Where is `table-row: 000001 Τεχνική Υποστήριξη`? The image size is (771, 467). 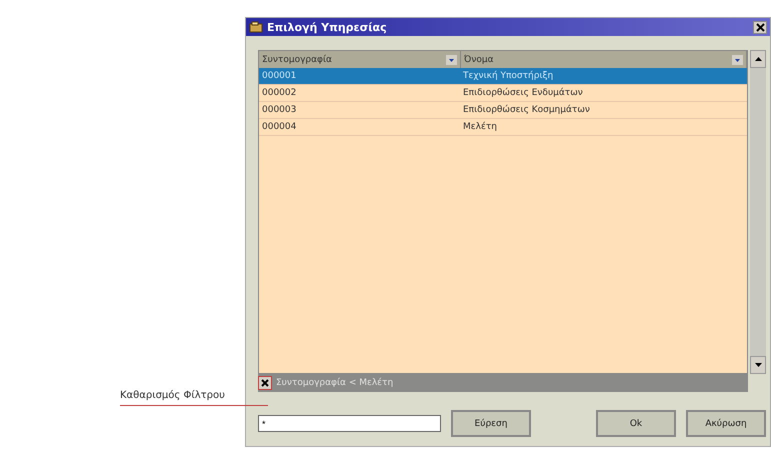 table-row: 000001 Τεχνική Υποστήριξη is located at coordinates (503, 76).